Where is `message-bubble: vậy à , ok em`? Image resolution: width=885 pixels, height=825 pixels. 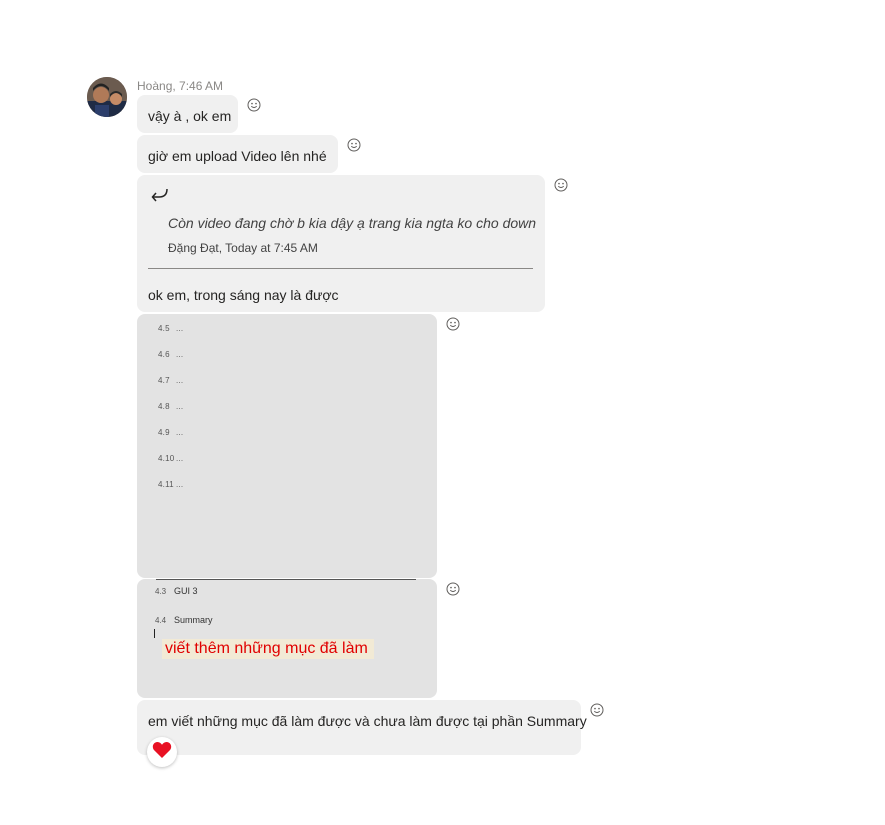 message-bubble: vậy à , ok em is located at coordinates (187, 114).